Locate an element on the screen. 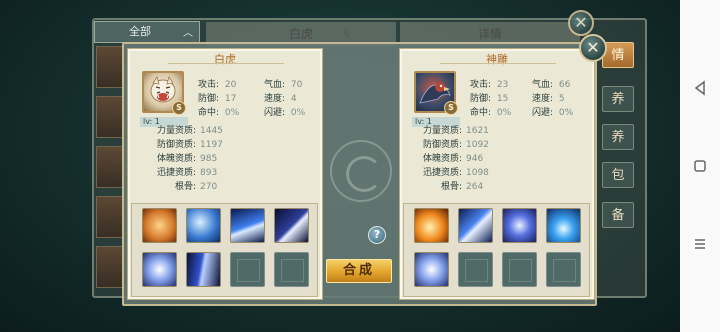 Image resolution: width=720 pixels, height=332 pixels. fire-slash-skill-icon is located at coordinates (431, 225).